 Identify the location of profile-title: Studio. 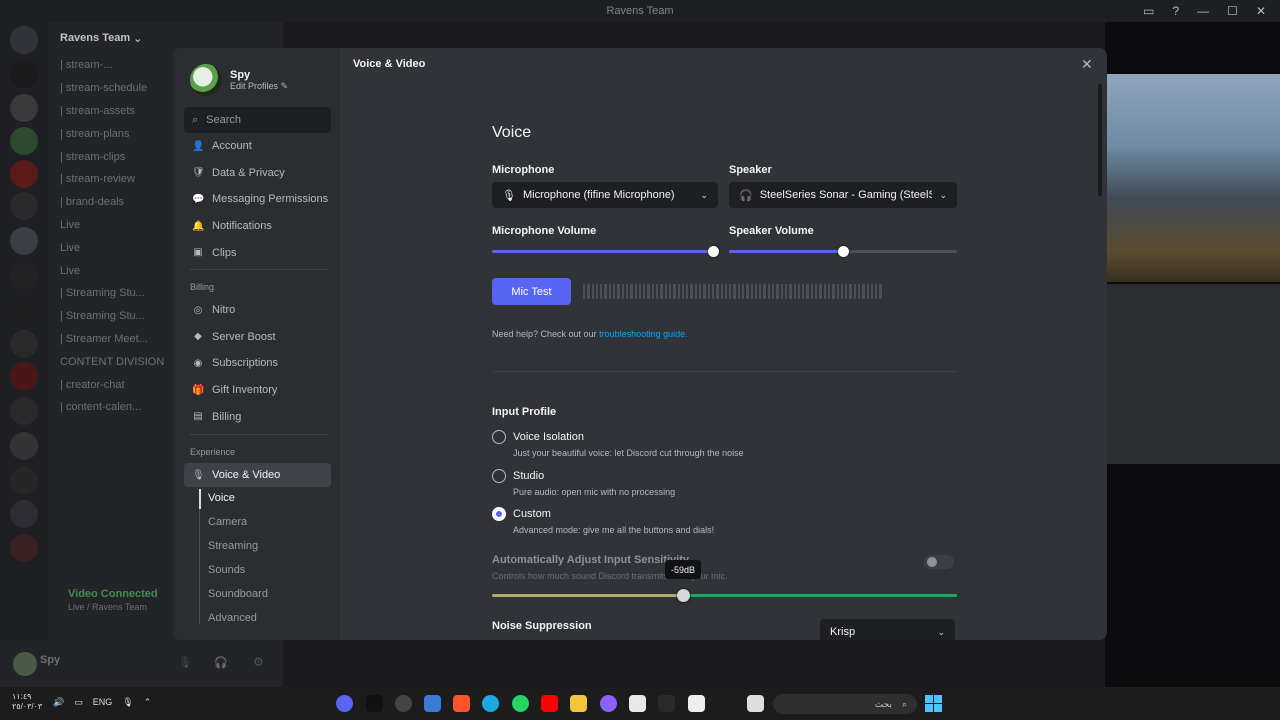
(529, 475).